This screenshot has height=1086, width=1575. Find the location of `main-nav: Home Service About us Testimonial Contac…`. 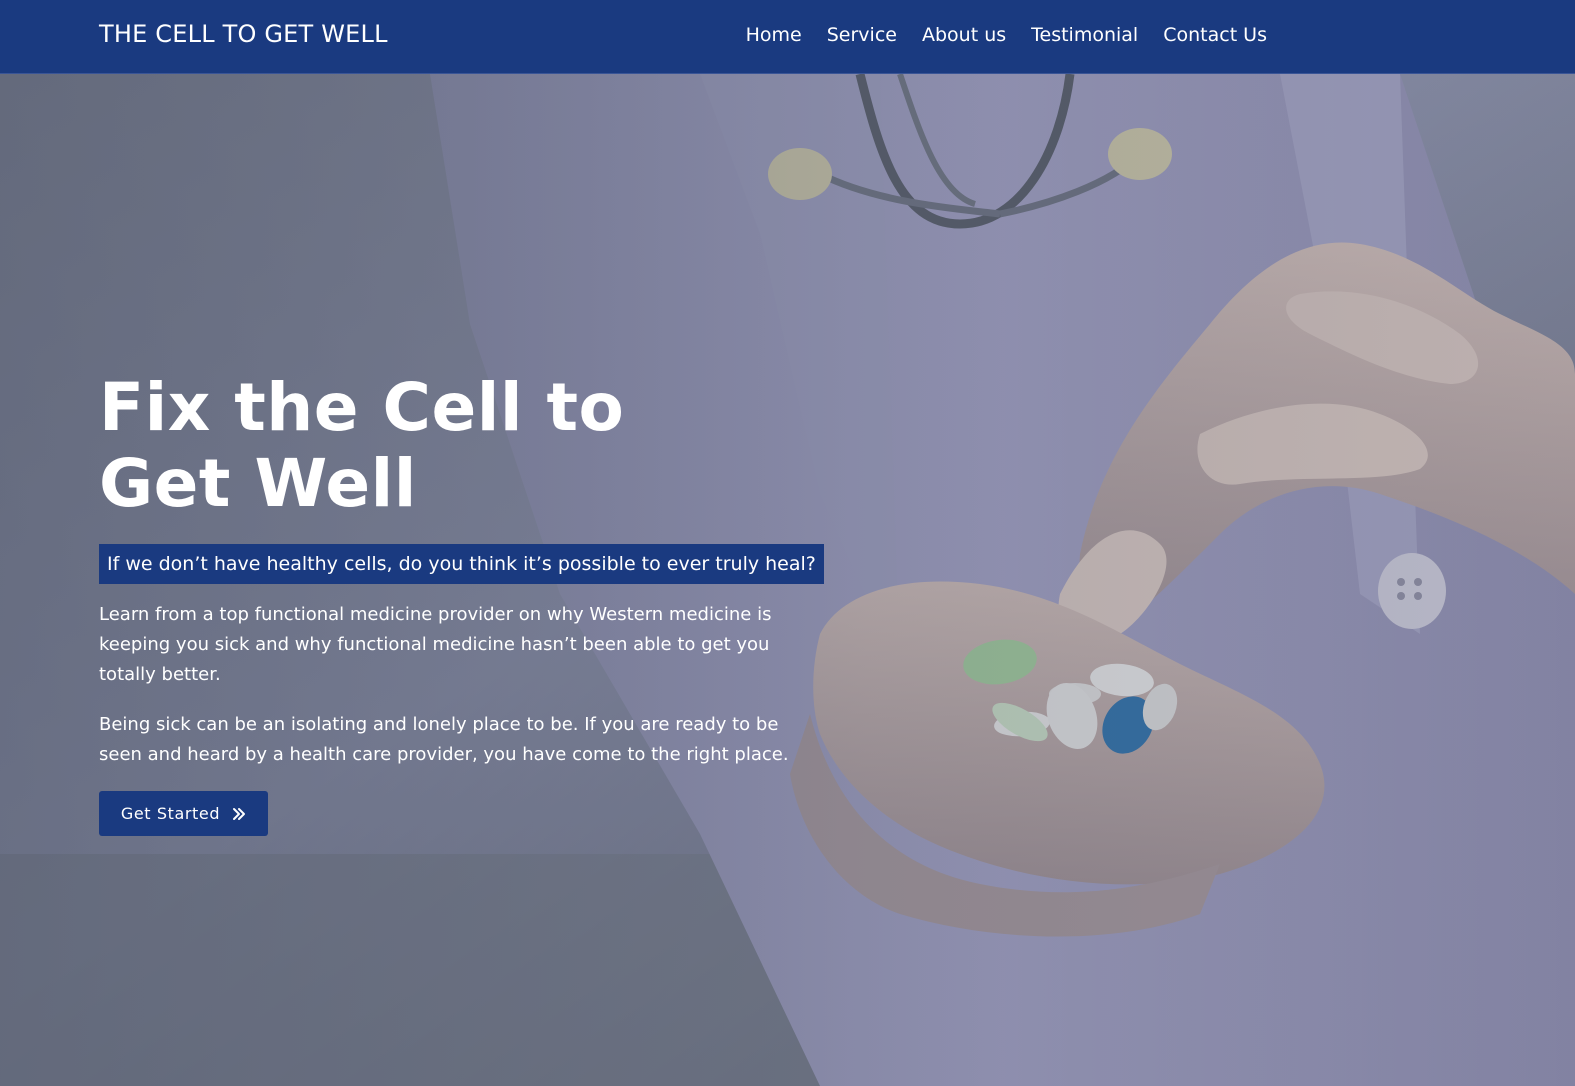

main-nav: Home Service About us Testimonial Contac… is located at coordinates (994, 35).